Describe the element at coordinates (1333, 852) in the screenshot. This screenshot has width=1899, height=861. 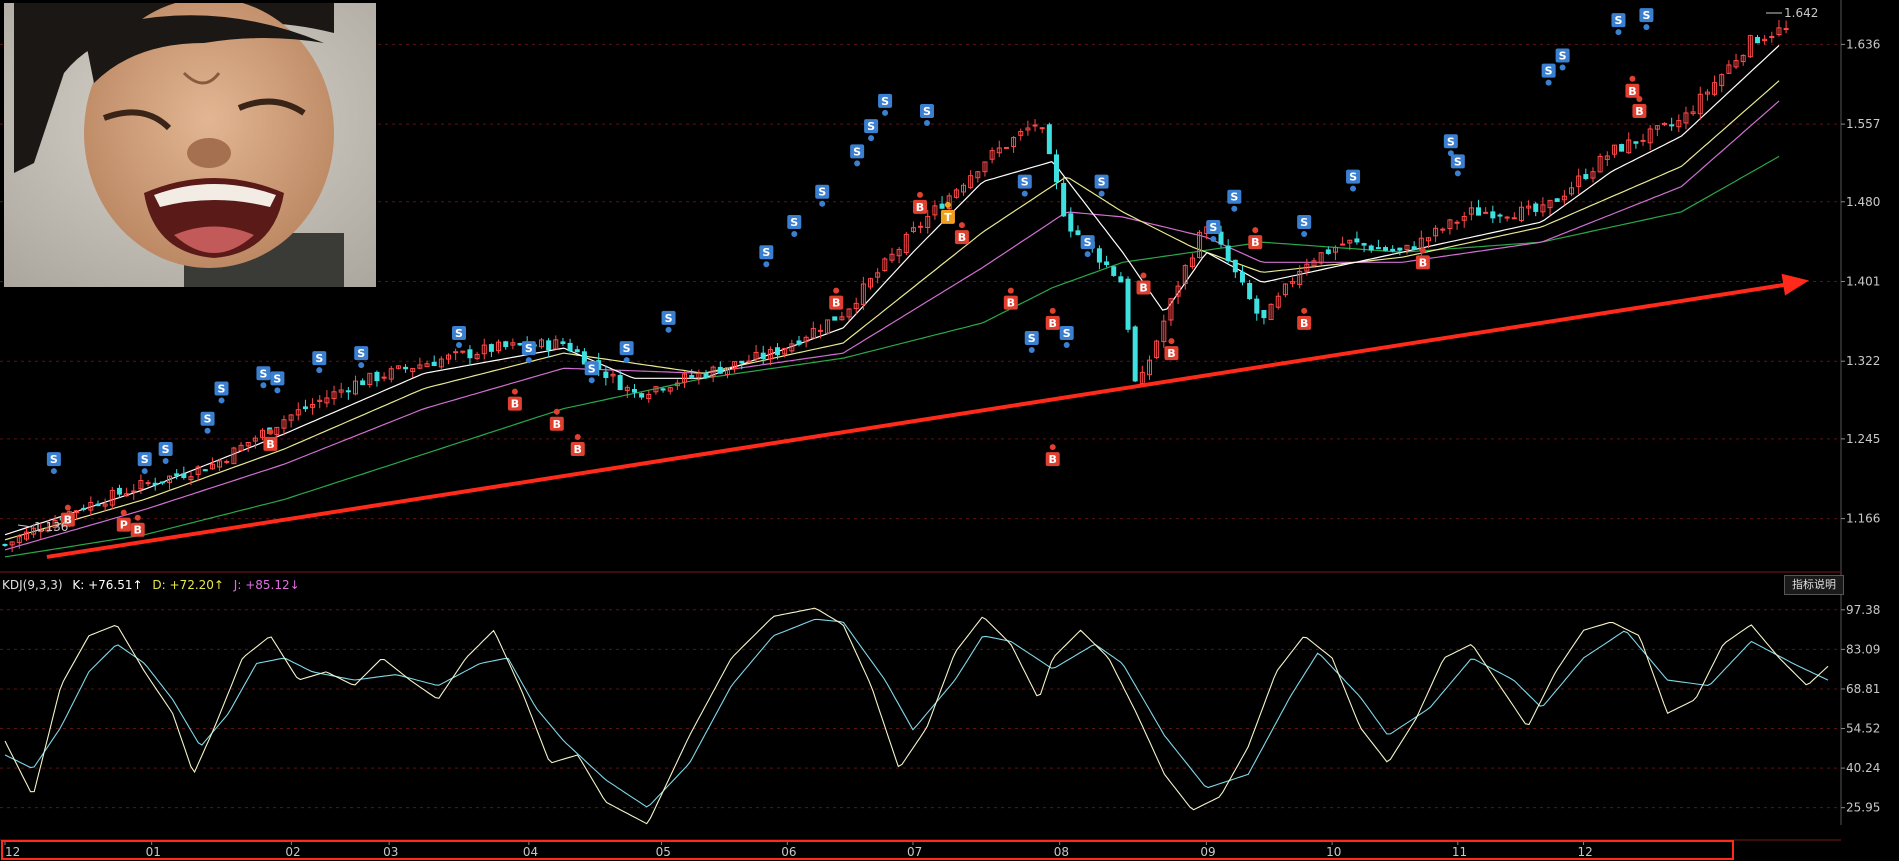
I see `x-tick-label: 10` at that location.